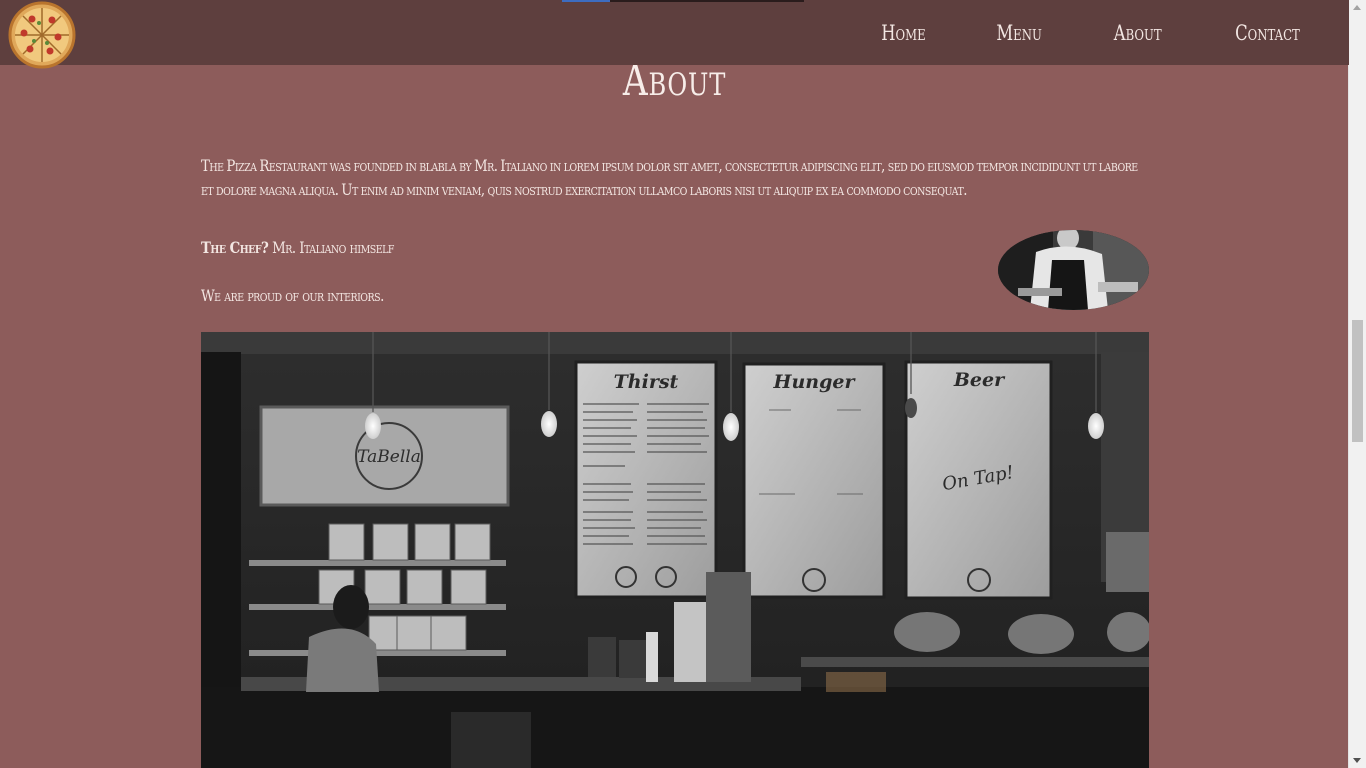 This screenshot has height=768, width=1366. What do you see at coordinates (1357, 760) in the screenshot?
I see `scroll-down-arrow-icon` at bounding box center [1357, 760].